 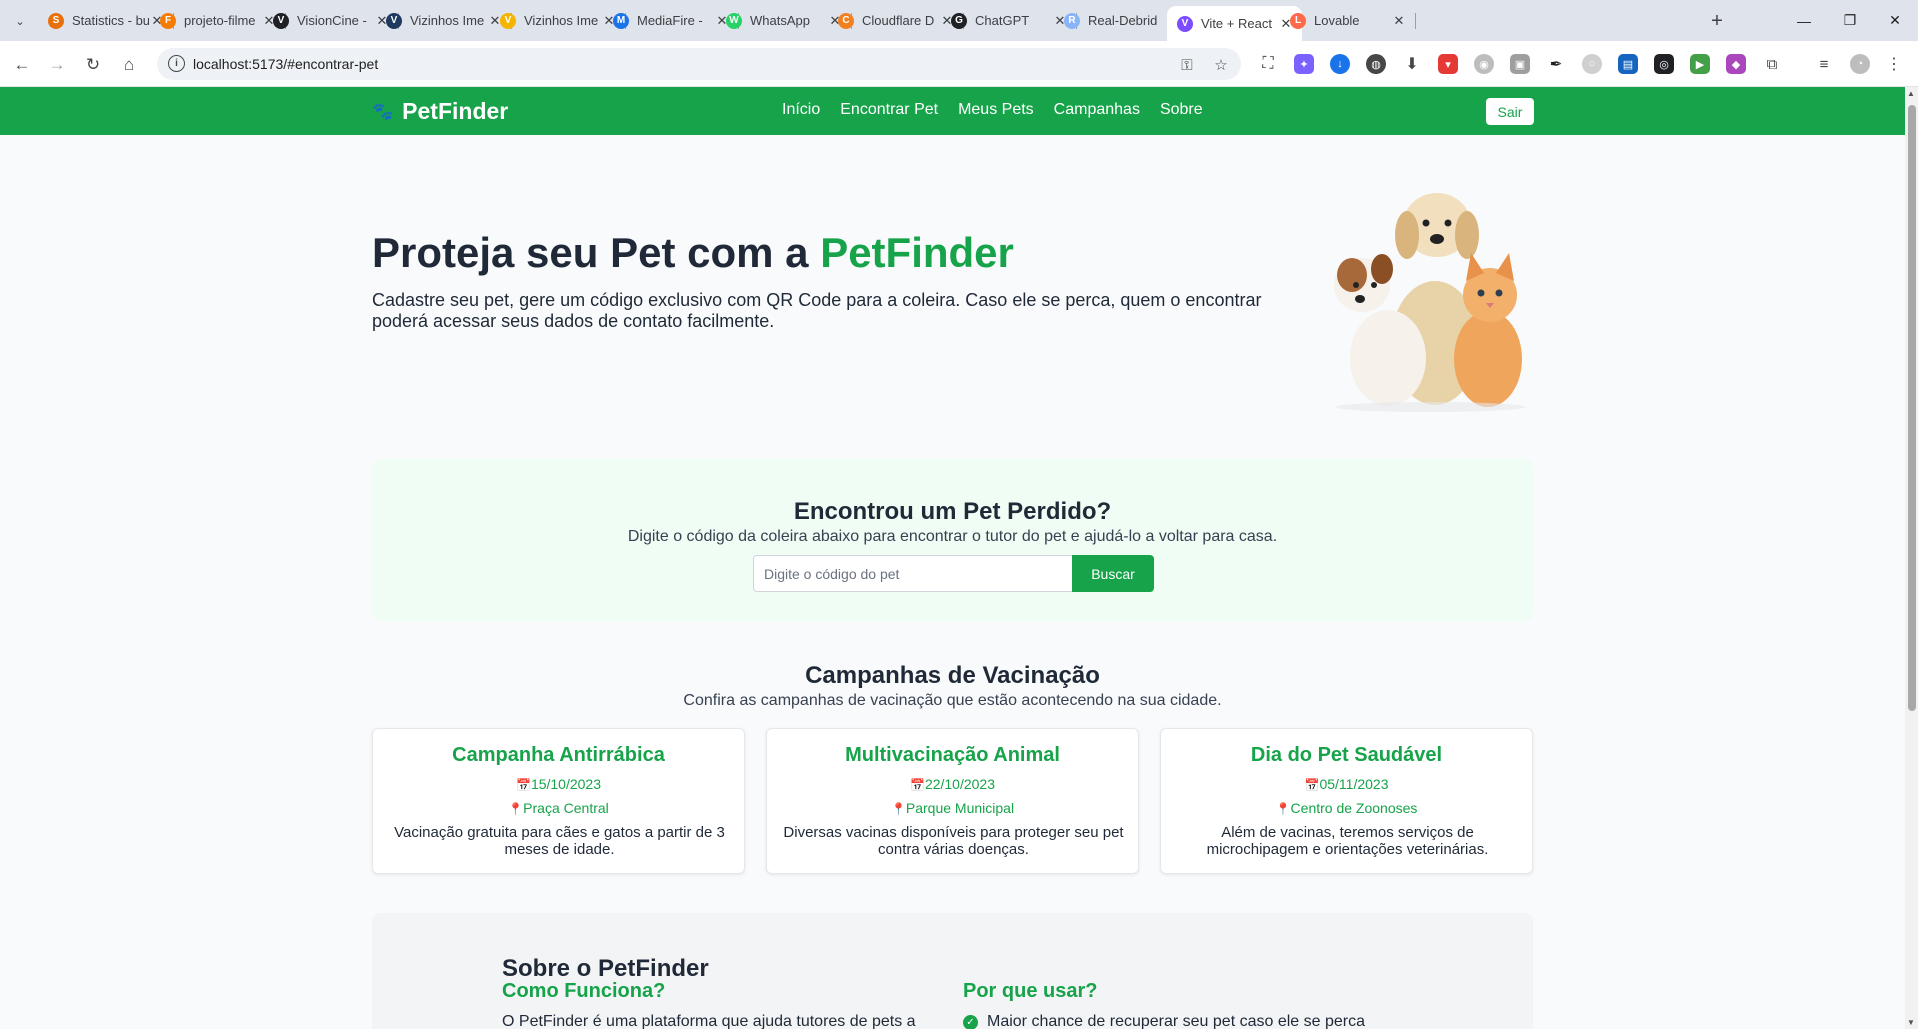 What do you see at coordinates (1181, 110) in the screenshot?
I see `nav-link-sobre: Sobre` at bounding box center [1181, 110].